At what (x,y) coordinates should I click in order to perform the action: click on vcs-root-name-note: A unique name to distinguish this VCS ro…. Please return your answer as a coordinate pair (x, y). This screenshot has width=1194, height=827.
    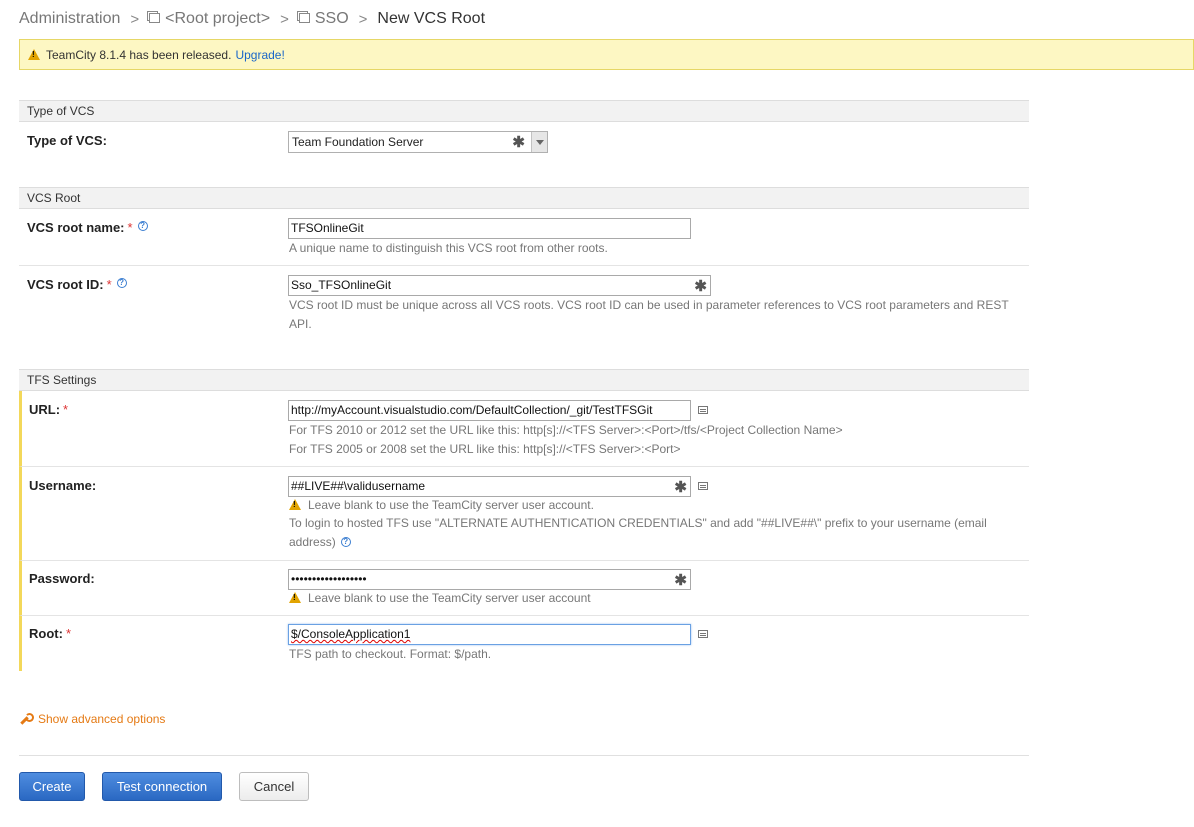
    Looking at the image, I should click on (448, 248).